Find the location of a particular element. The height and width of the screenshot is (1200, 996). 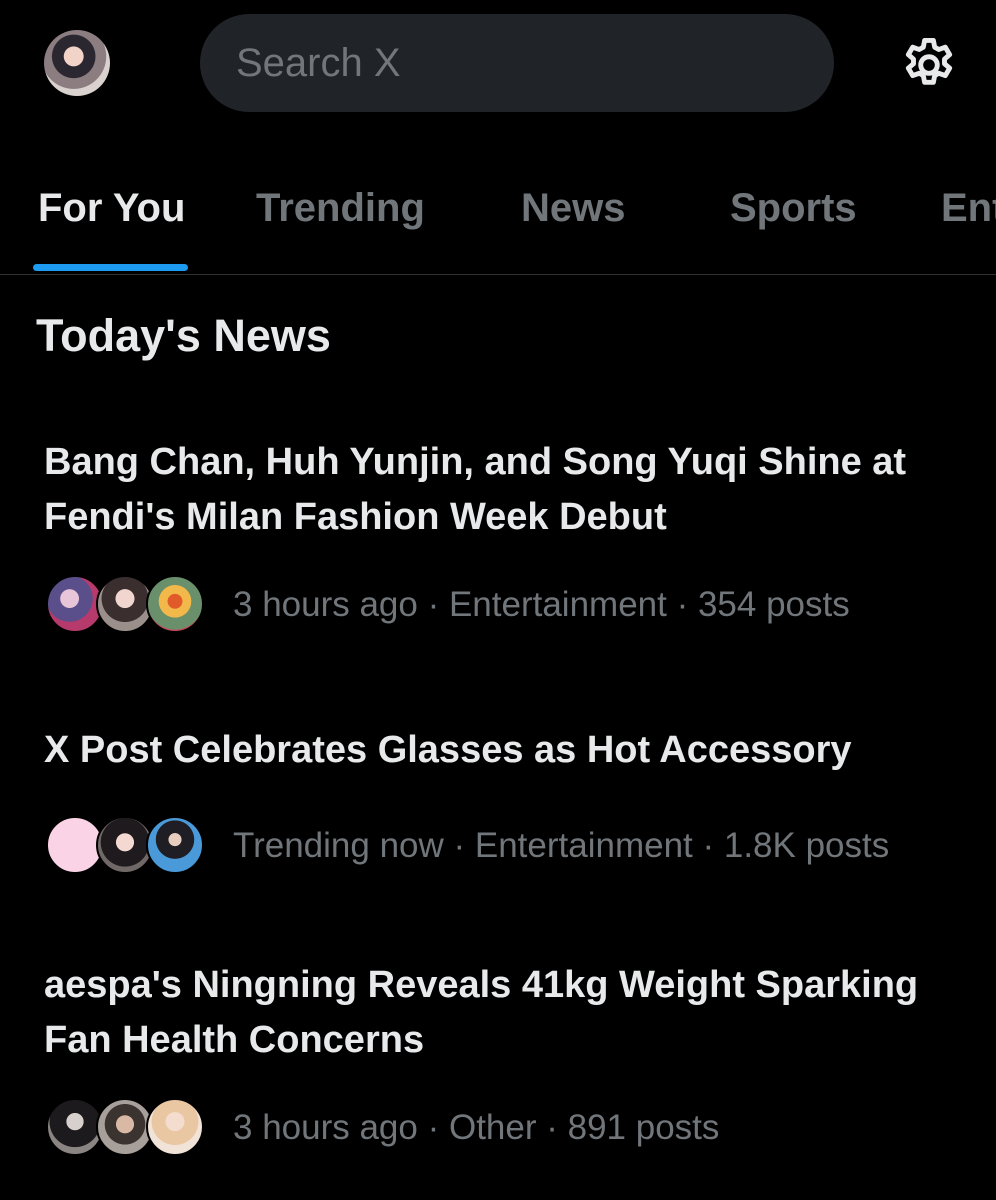

search-input is located at coordinates (516, 63).